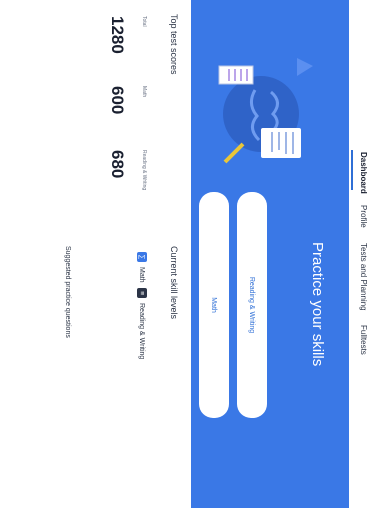 The width and height of the screenshot is (377, 508). I want to click on score-total: Total 1280, so click(127, 56).